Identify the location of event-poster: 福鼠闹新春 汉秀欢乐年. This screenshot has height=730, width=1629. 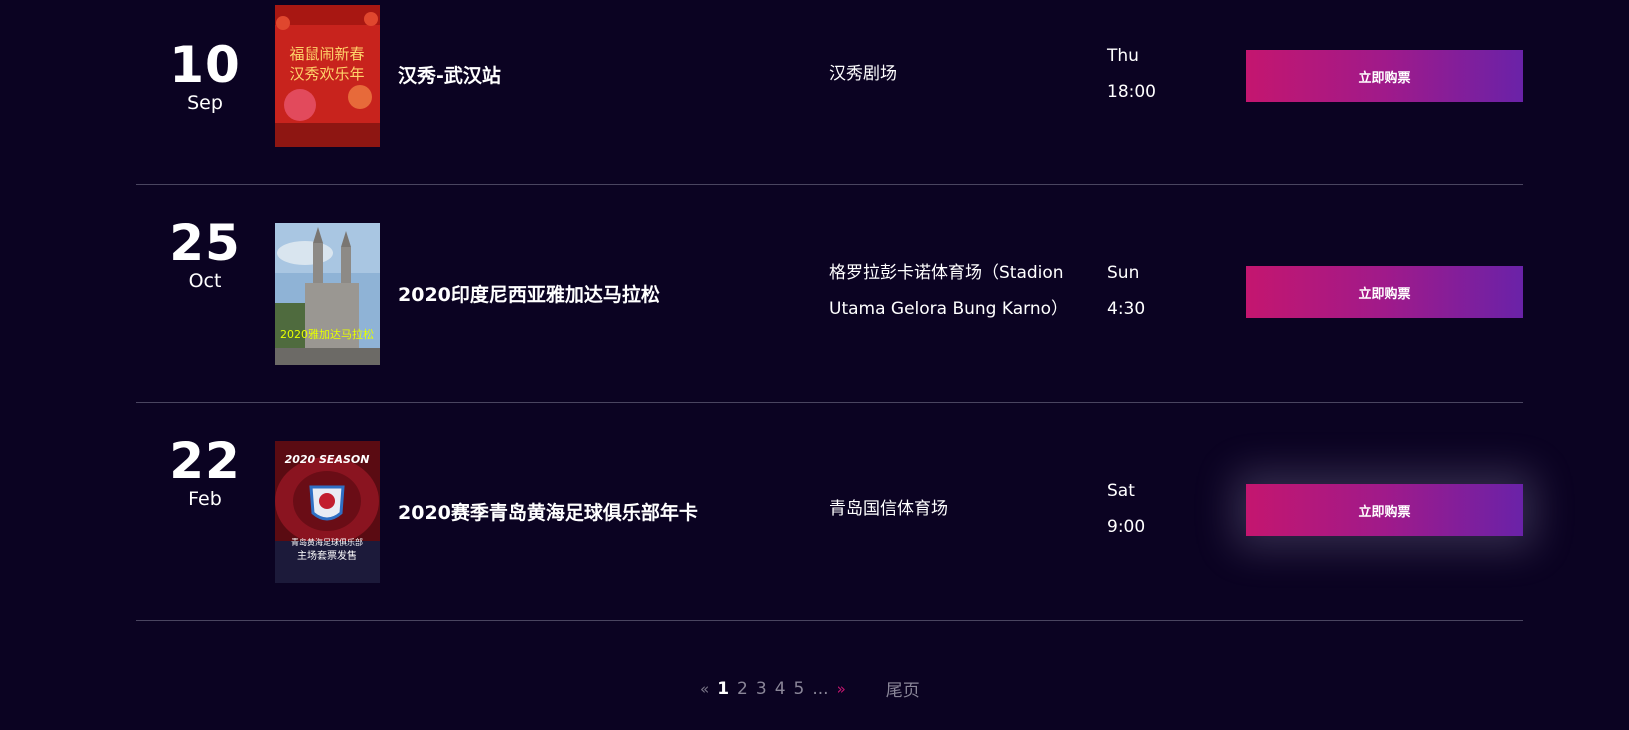
(327, 76).